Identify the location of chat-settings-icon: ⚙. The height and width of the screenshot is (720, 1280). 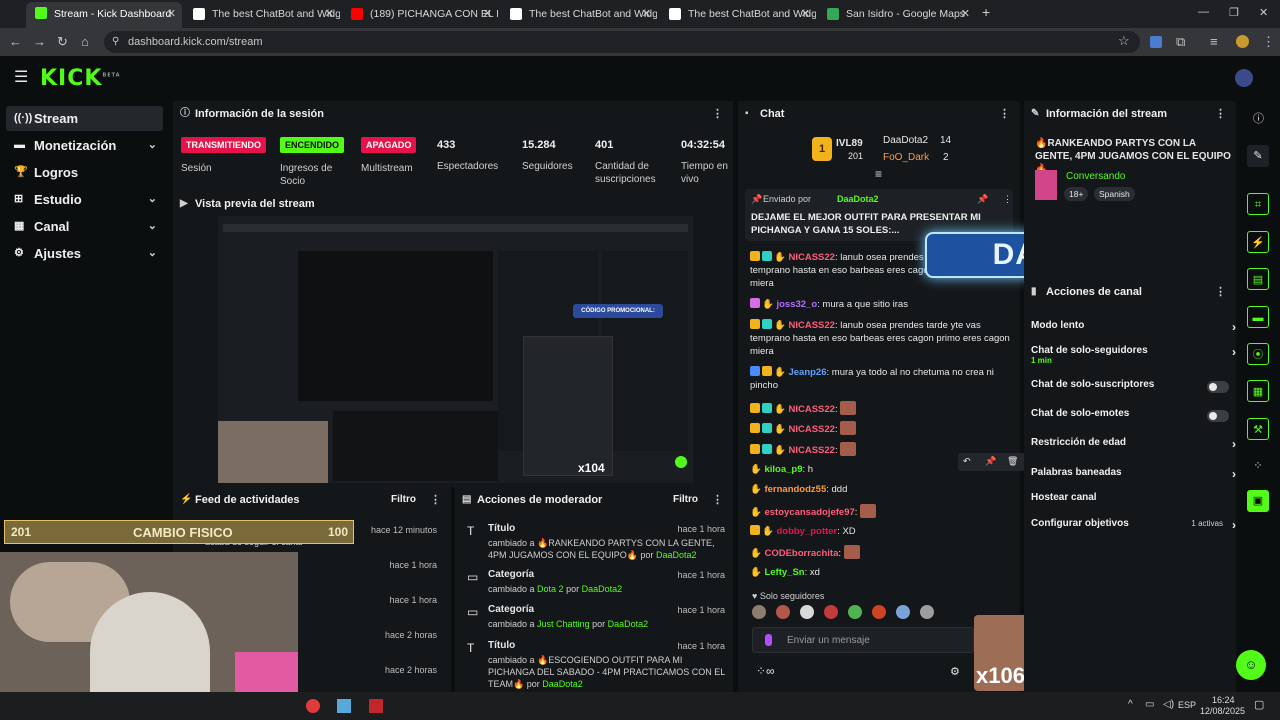
(955, 671).